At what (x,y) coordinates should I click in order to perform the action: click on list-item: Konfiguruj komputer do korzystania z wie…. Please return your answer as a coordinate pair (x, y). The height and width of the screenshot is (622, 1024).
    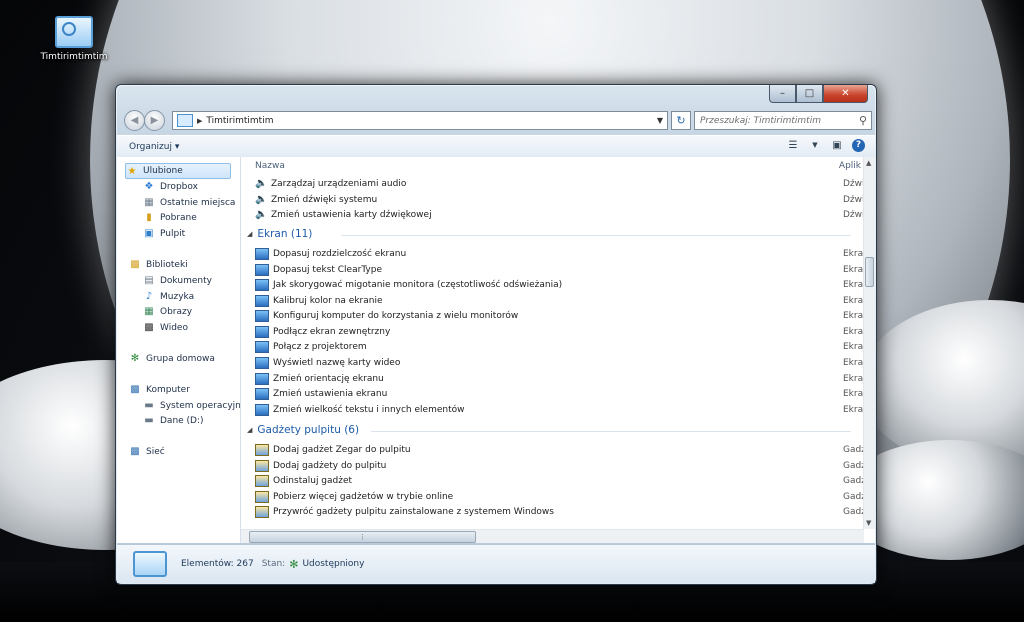
    Looking at the image, I should click on (565, 315).